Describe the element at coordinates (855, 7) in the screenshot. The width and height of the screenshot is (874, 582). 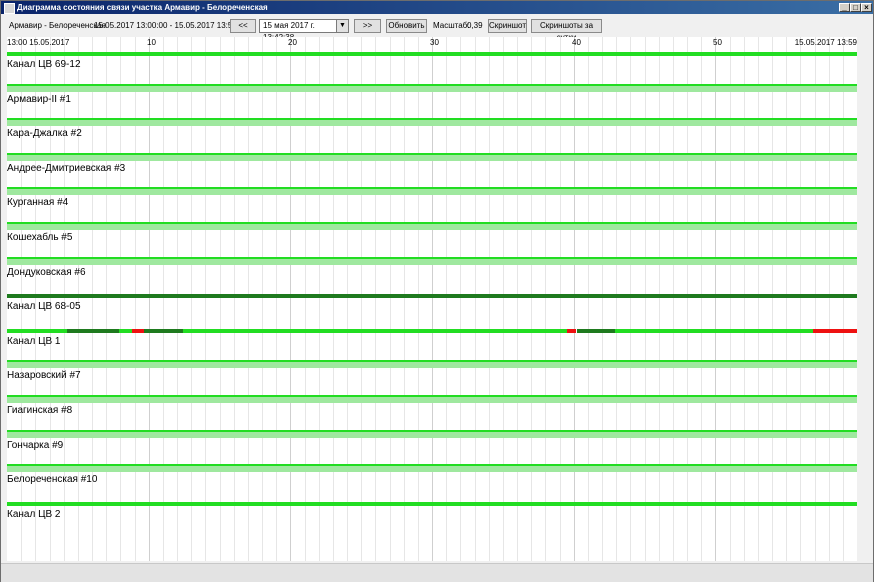
I see `maximize-button: □` at that location.